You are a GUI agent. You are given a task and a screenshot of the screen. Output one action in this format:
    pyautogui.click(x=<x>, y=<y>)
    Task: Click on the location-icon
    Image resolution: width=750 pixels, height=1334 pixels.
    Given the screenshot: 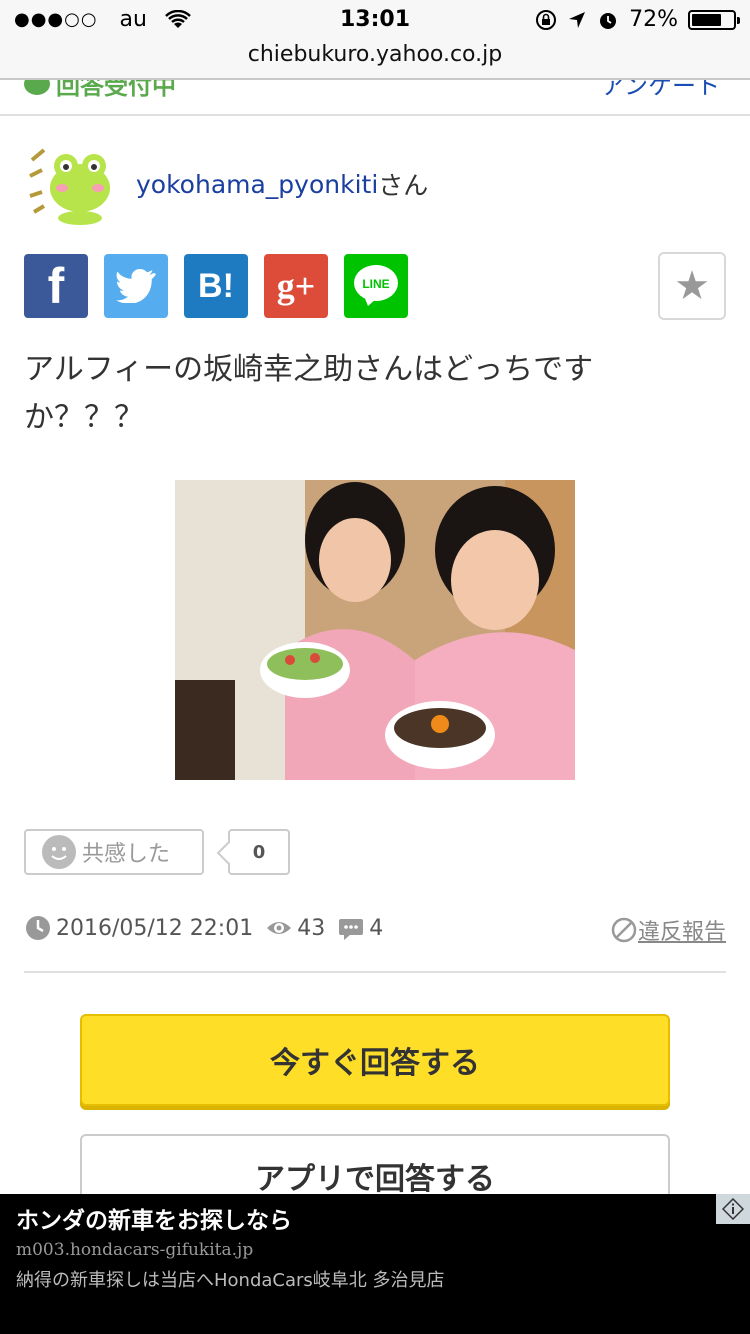 What is the action you would take?
    pyautogui.click(x=577, y=19)
    